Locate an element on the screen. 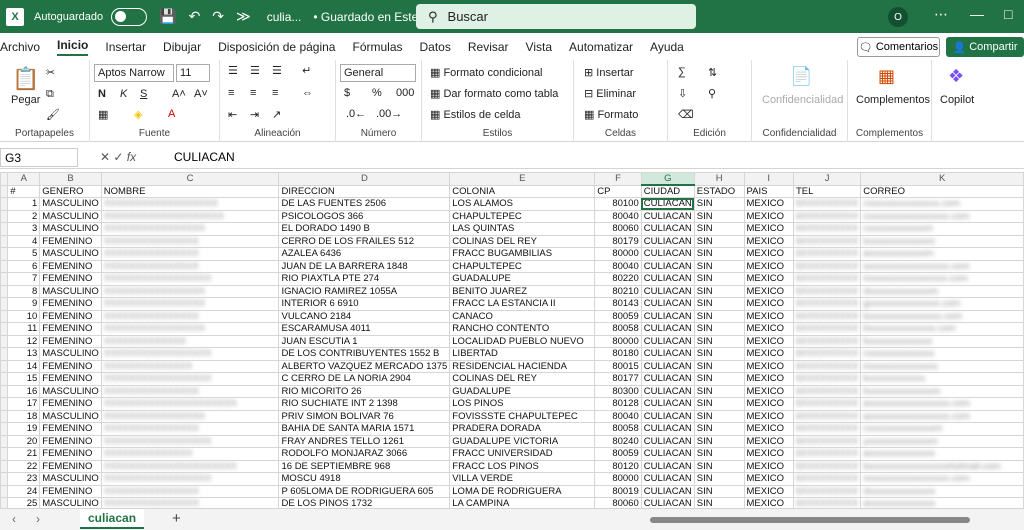 The width and height of the screenshot is (1024, 530). menu-dibujar: Dibujar is located at coordinates (182, 47).